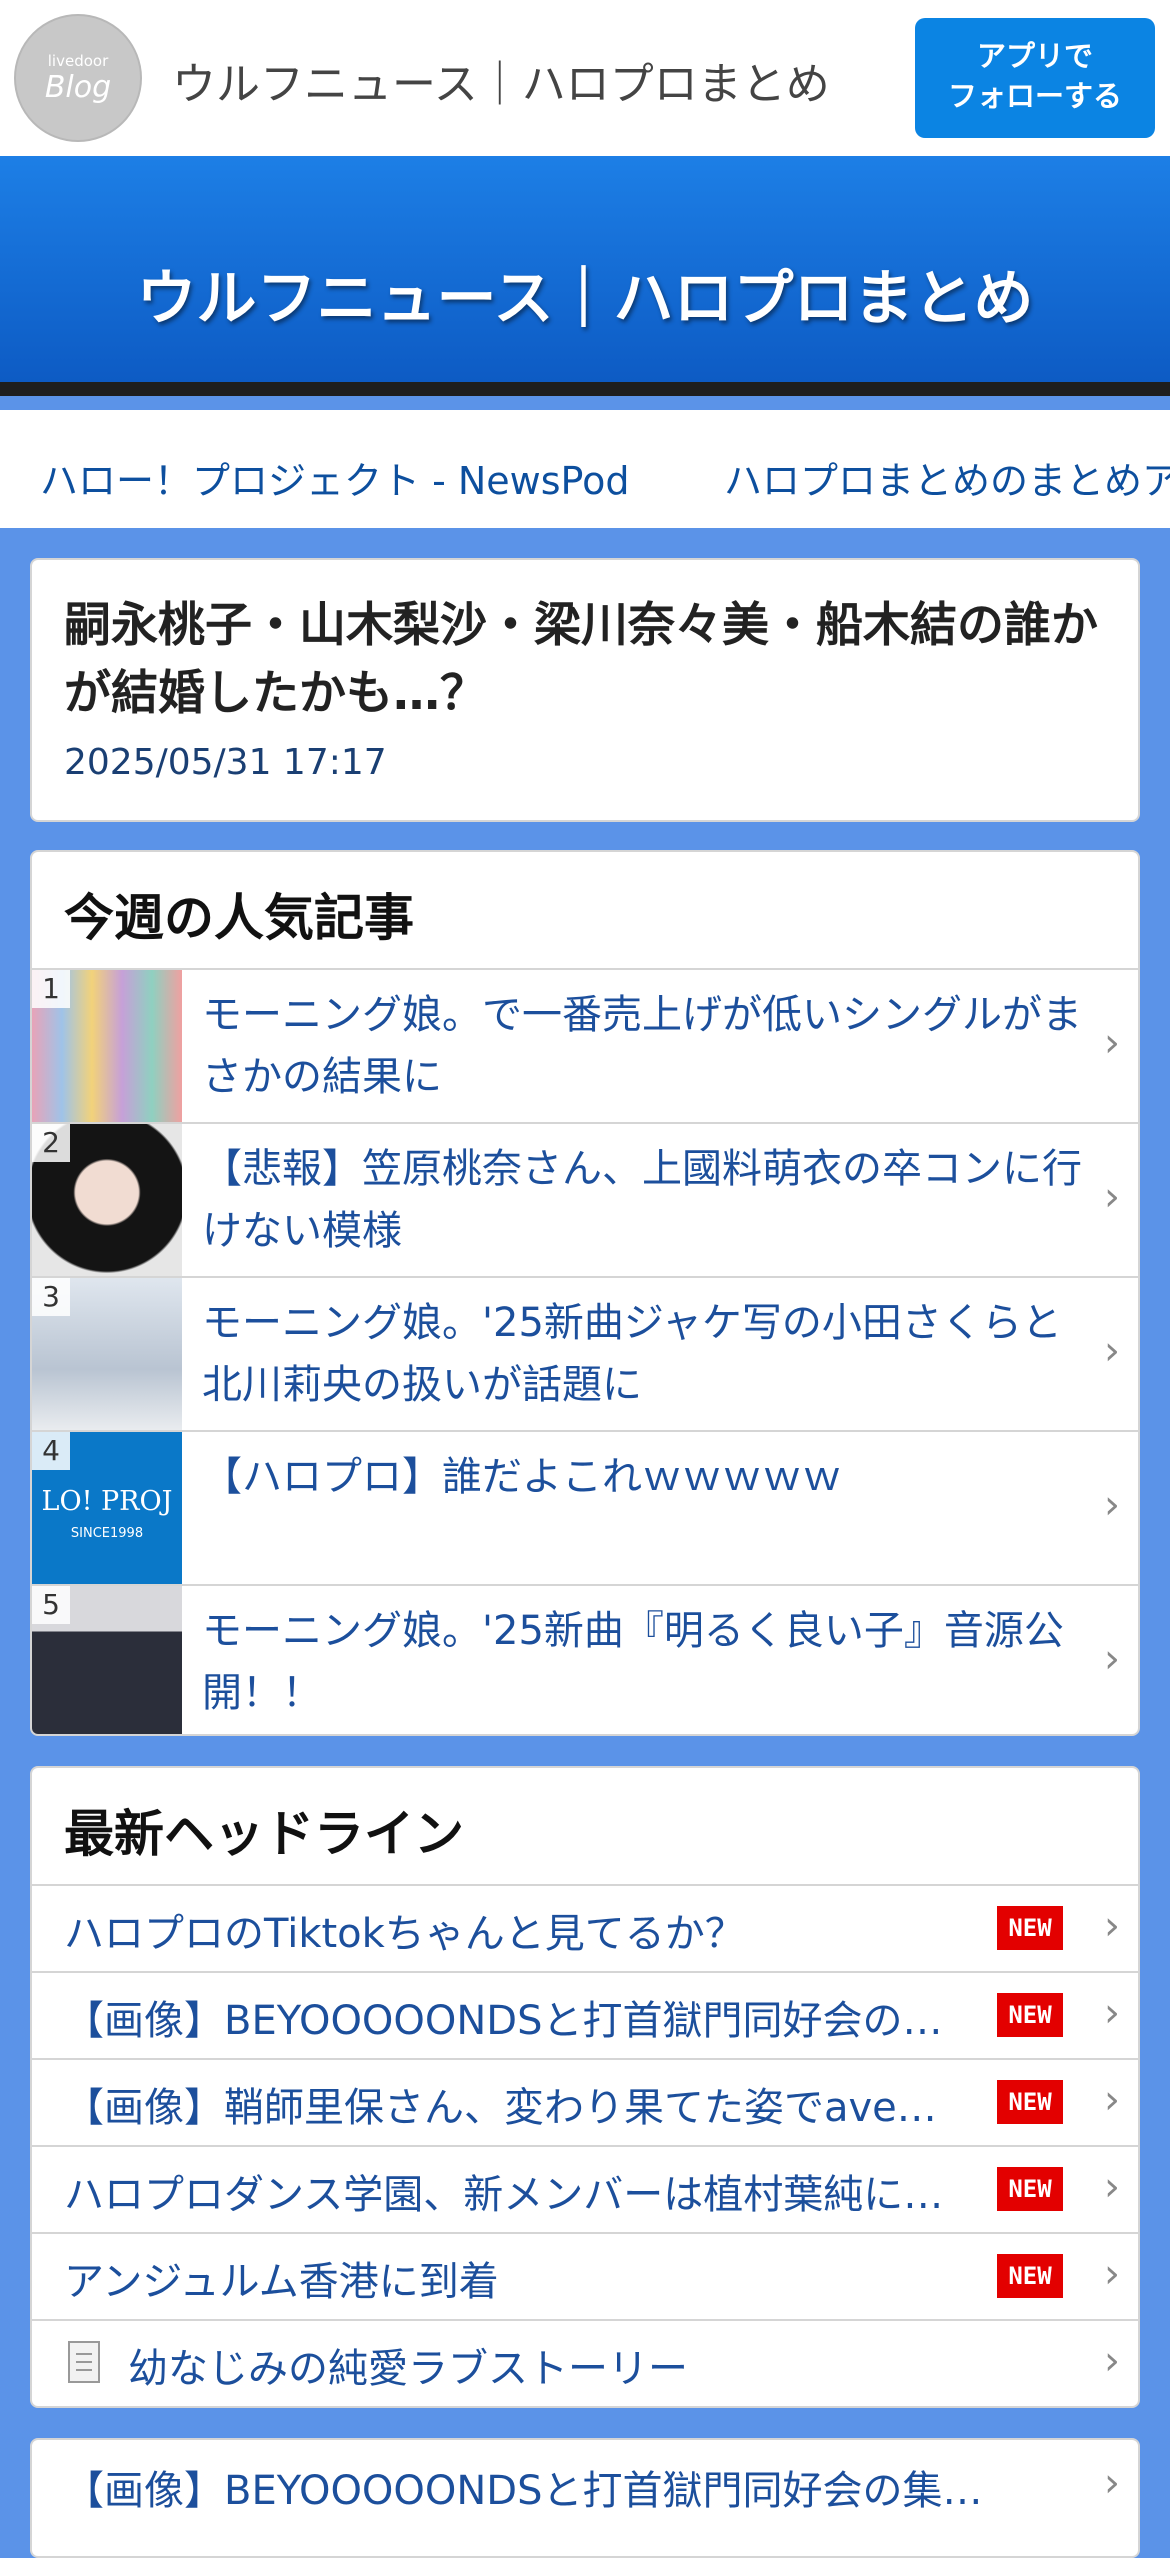  I want to click on headline-item-6: 幼なじみの純愛ラブストーリー ›, so click(585, 2362).